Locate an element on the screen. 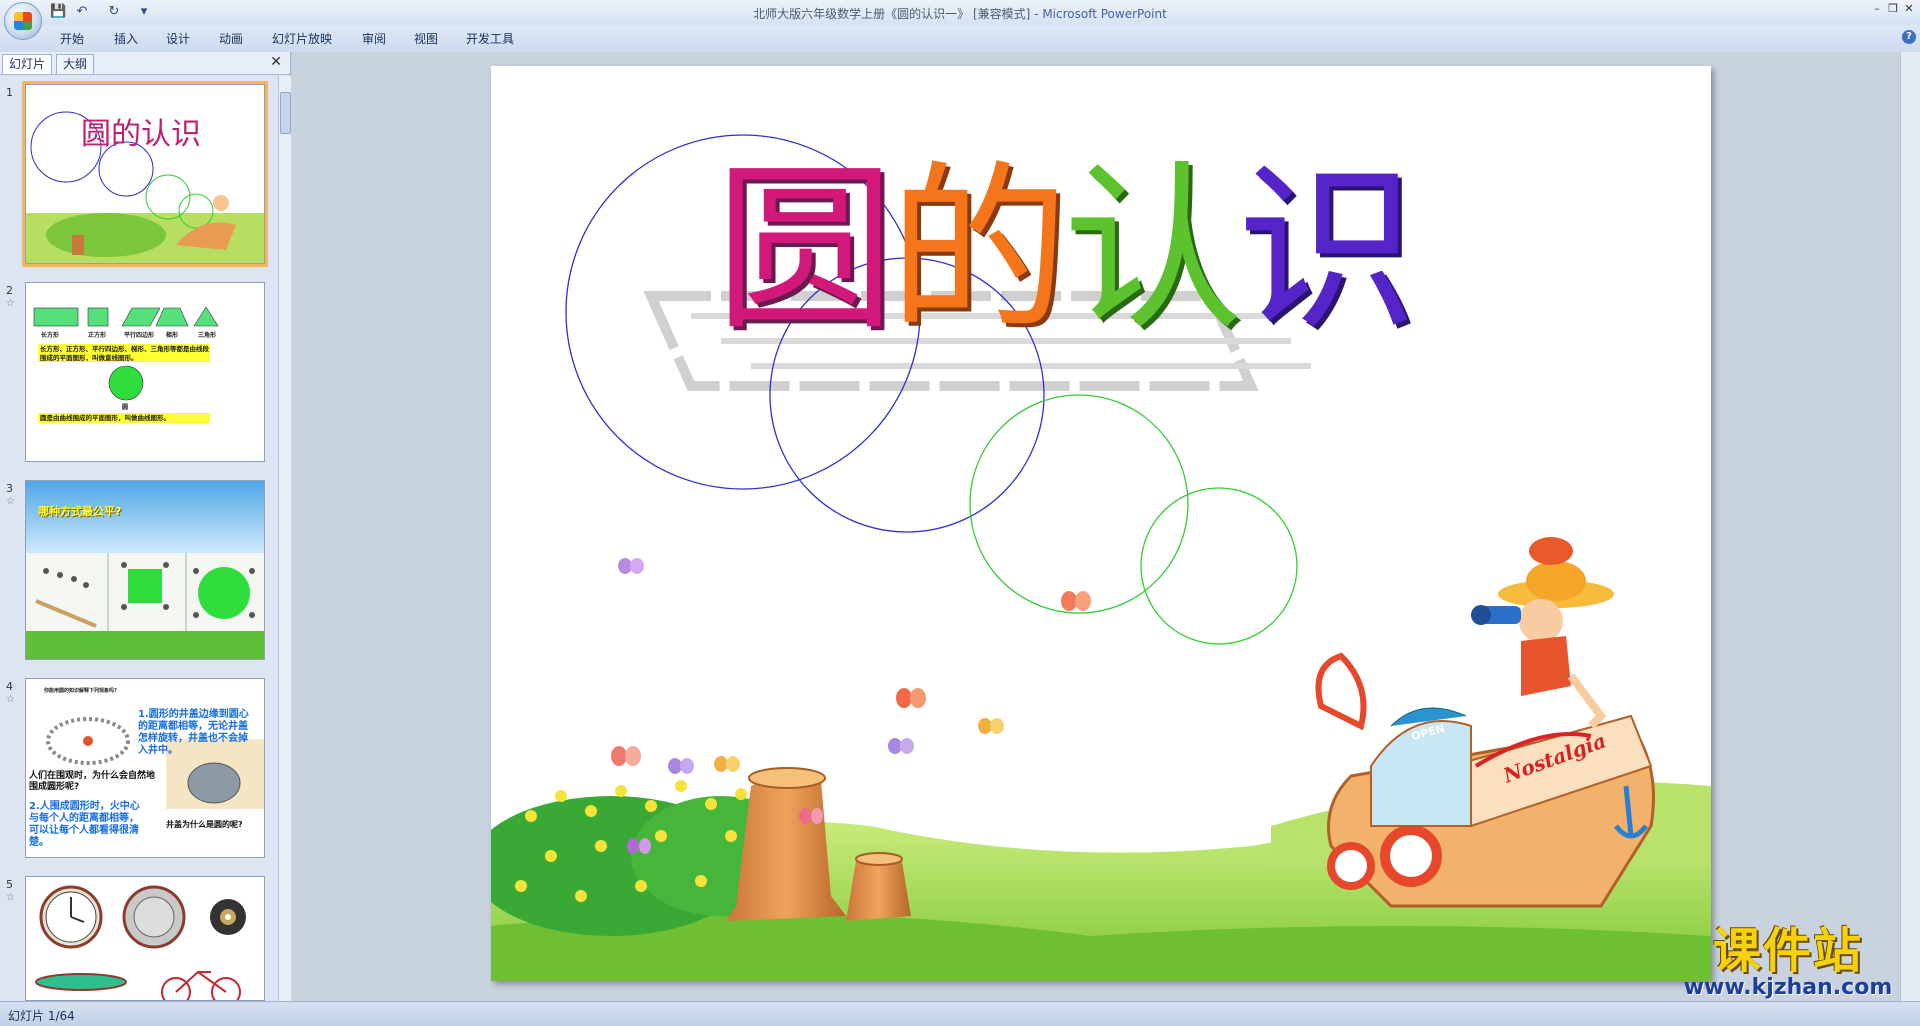  thumb-number: 5 is located at coordinates (9, 884).